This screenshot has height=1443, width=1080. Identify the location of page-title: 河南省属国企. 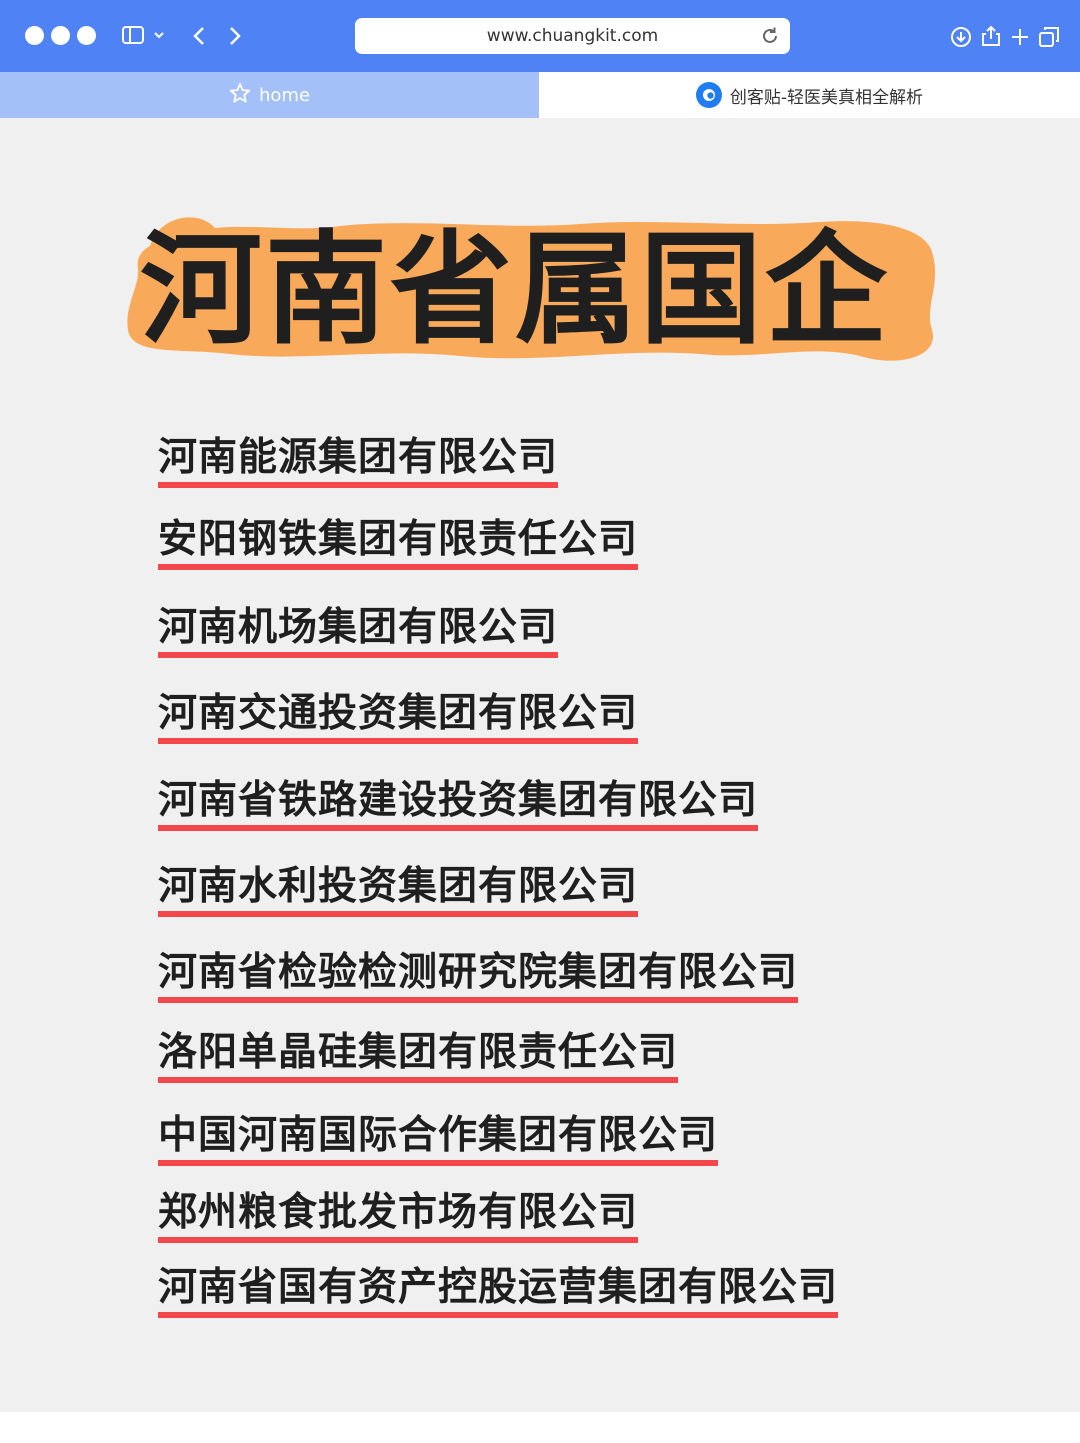
(515, 290).